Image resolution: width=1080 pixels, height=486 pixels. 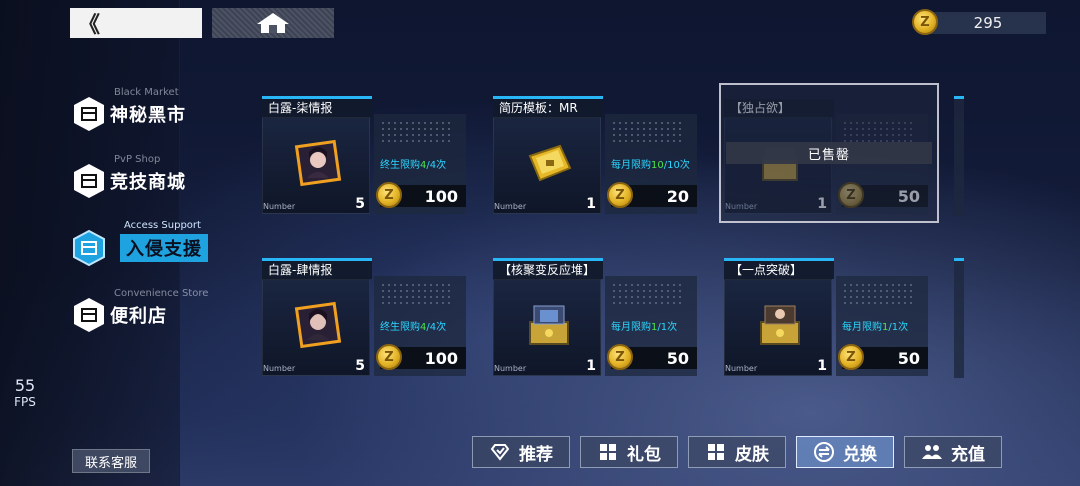 I want to click on sidebar-item-en-label: Access Support, so click(x=162, y=225).